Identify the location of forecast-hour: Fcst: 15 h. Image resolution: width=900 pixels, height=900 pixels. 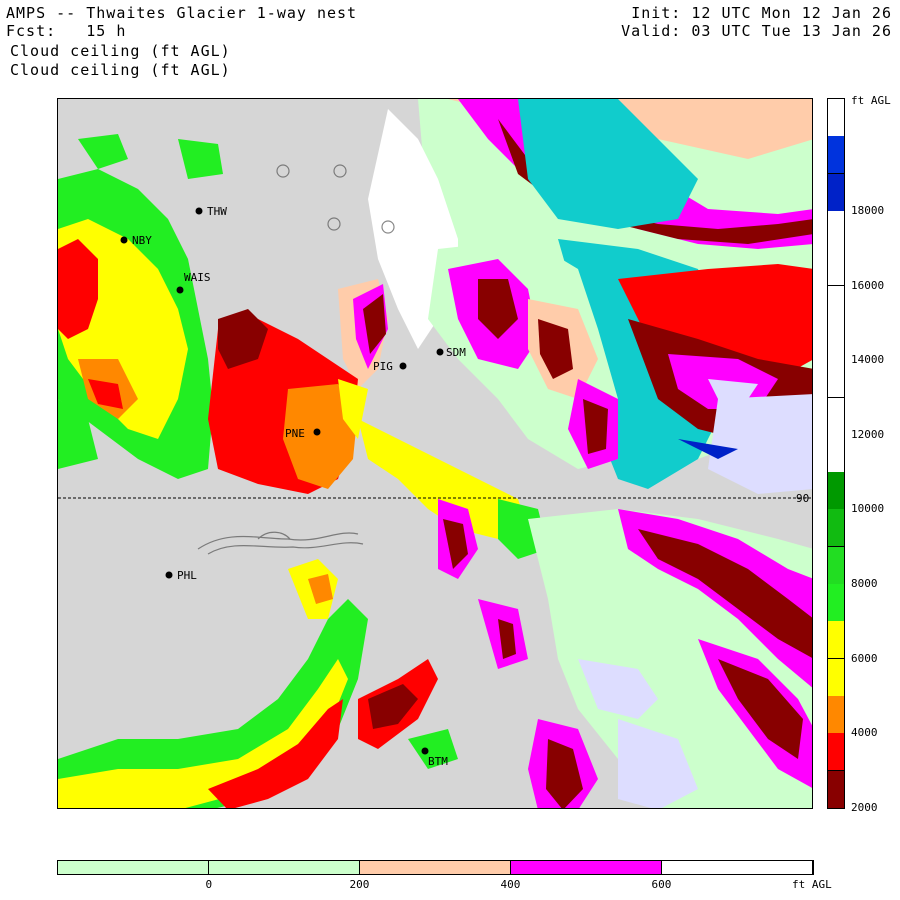
(66, 31).